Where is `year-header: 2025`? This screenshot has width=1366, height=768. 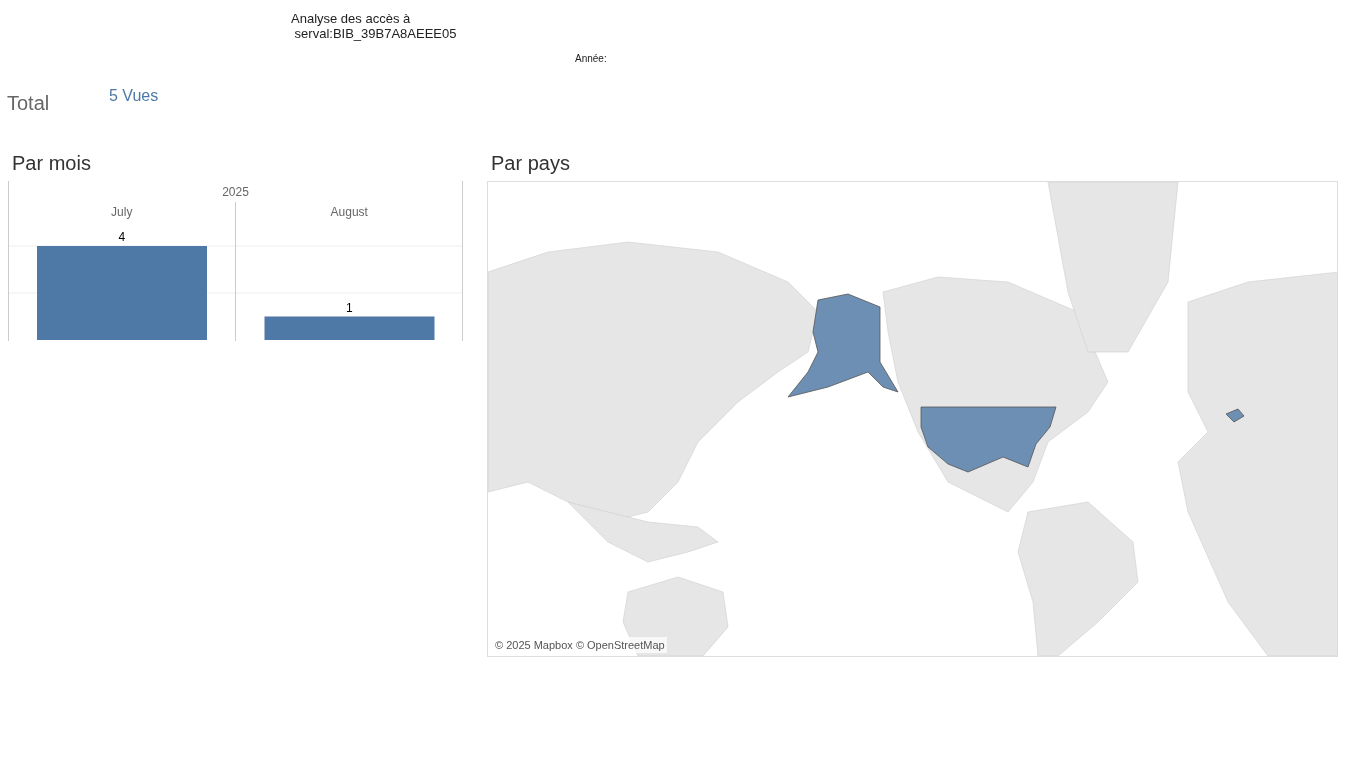
year-header: 2025 is located at coordinates (235, 192).